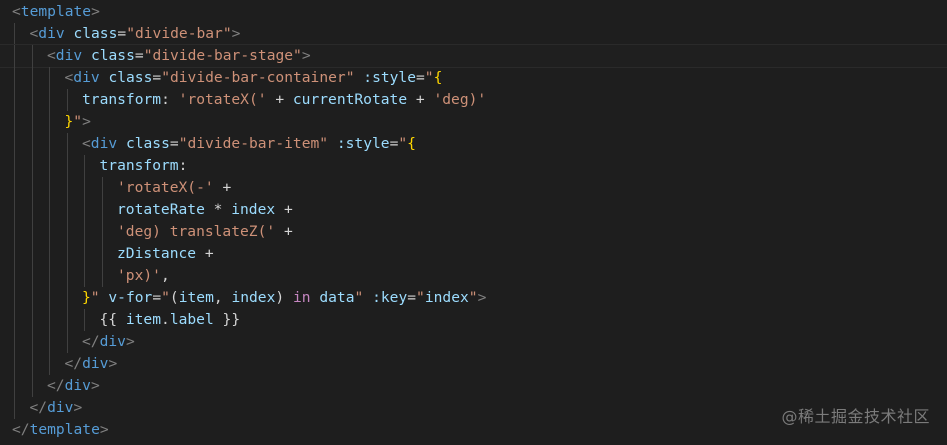 The height and width of the screenshot is (445, 947). Describe the element at coordinates (258, 77) in the screenshot. I see `code-token: "divide-bar-container"` at that location.